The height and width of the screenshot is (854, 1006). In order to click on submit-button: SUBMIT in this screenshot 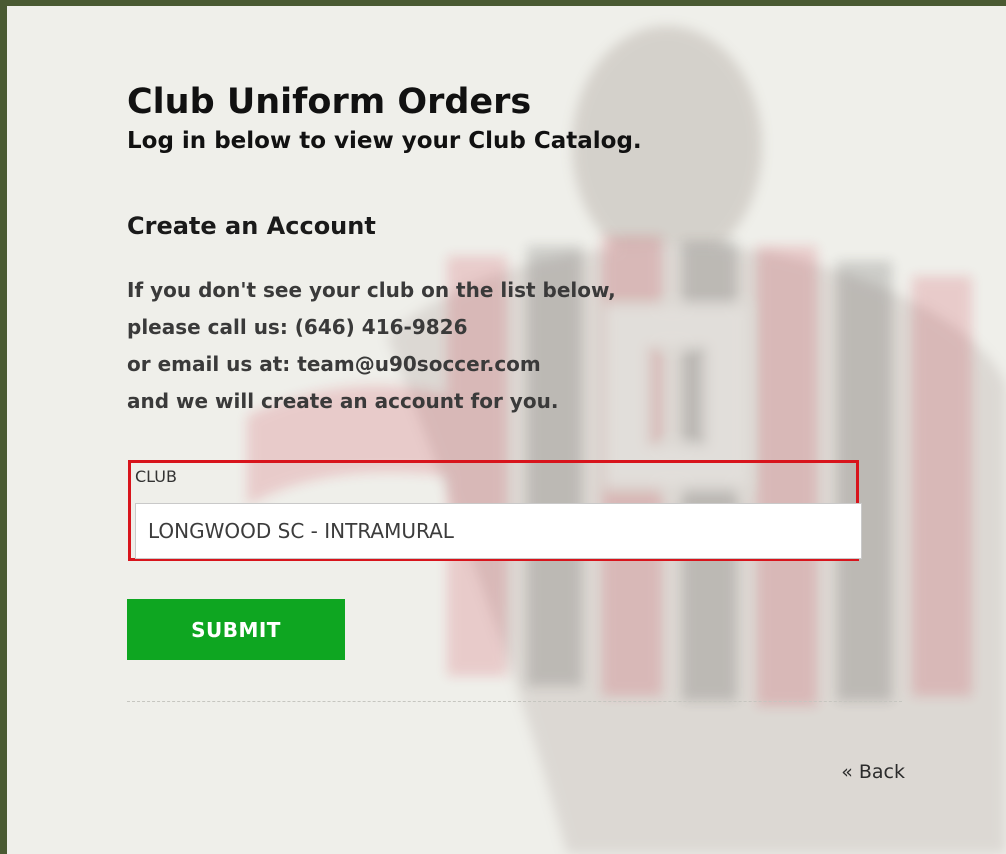, I will do `click(236, 629)`.